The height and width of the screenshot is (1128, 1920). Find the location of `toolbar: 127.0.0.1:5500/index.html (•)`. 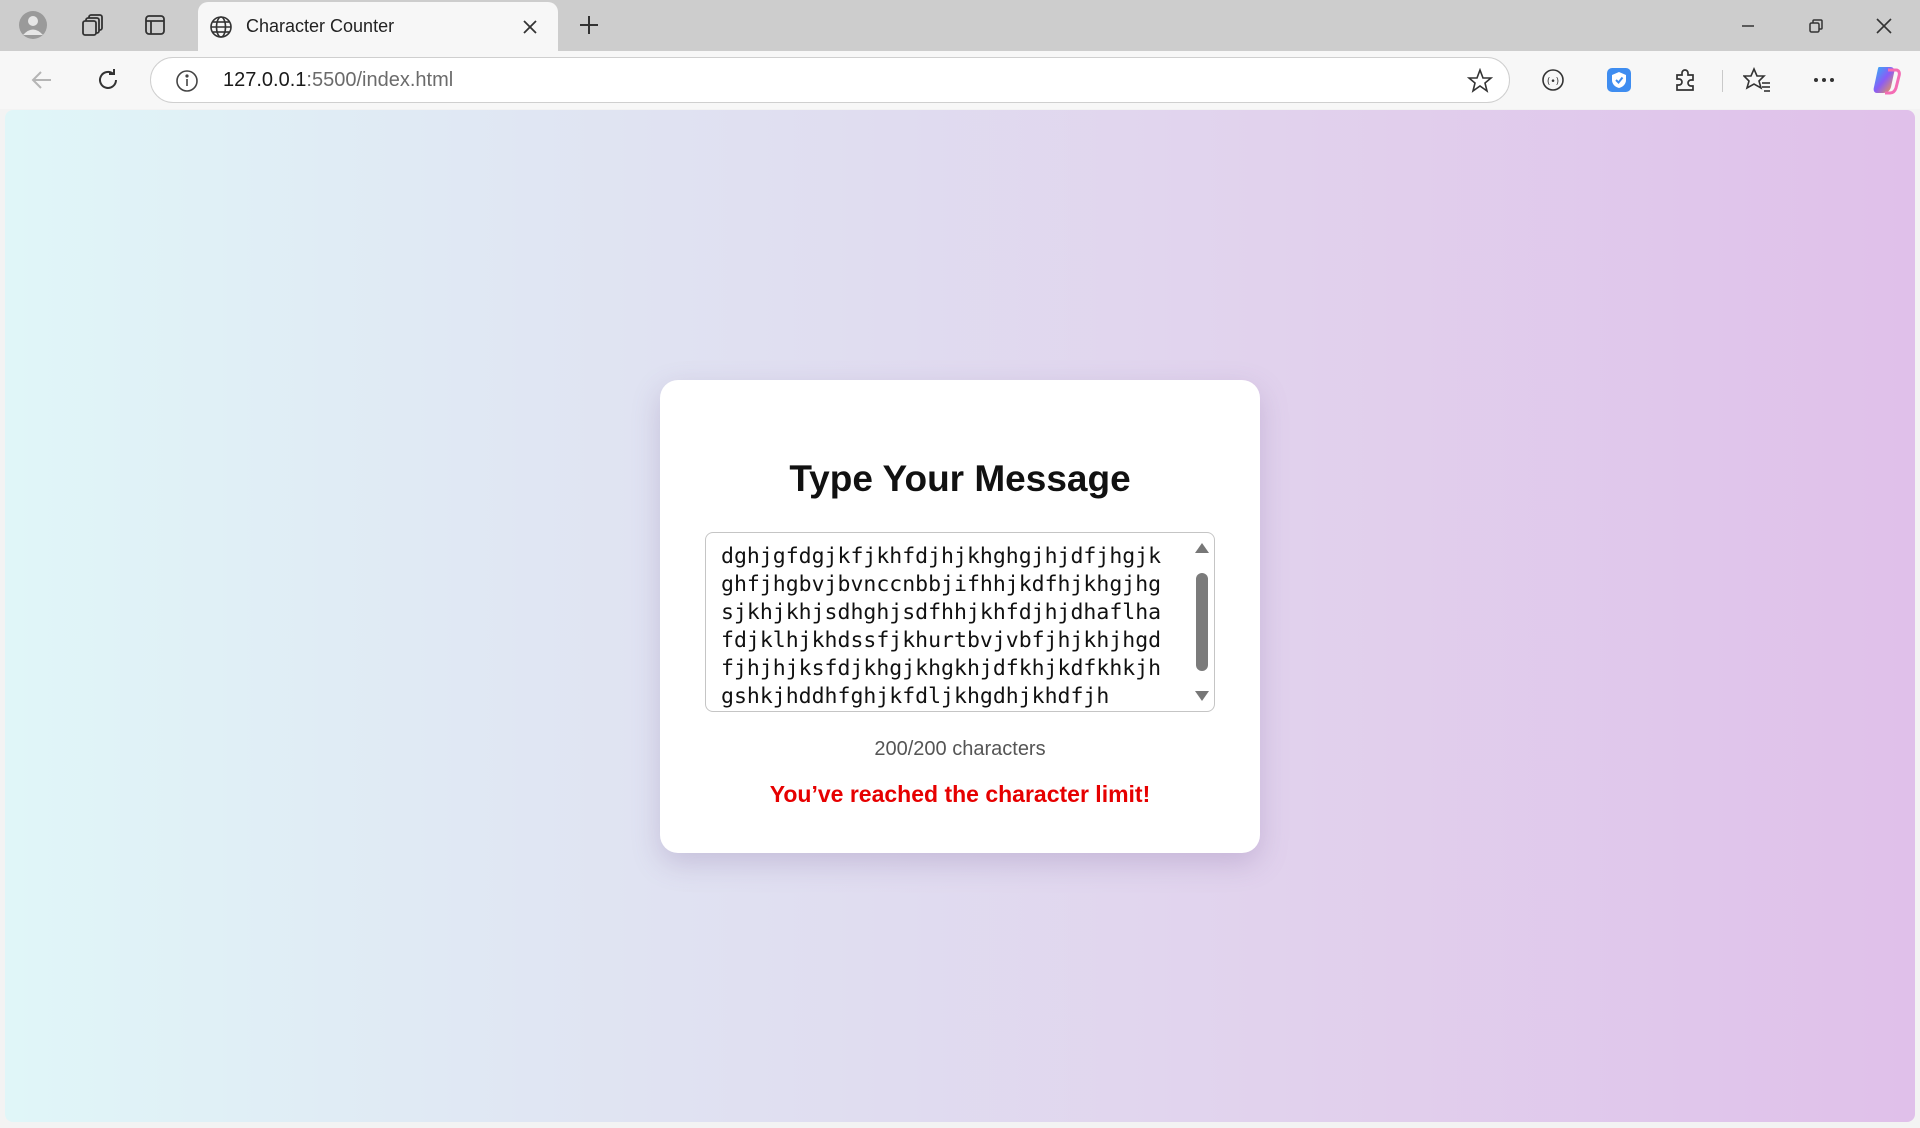

toolbar: 127.0.0.1:5500/index.html (•) is located at coordinates (960, 80).